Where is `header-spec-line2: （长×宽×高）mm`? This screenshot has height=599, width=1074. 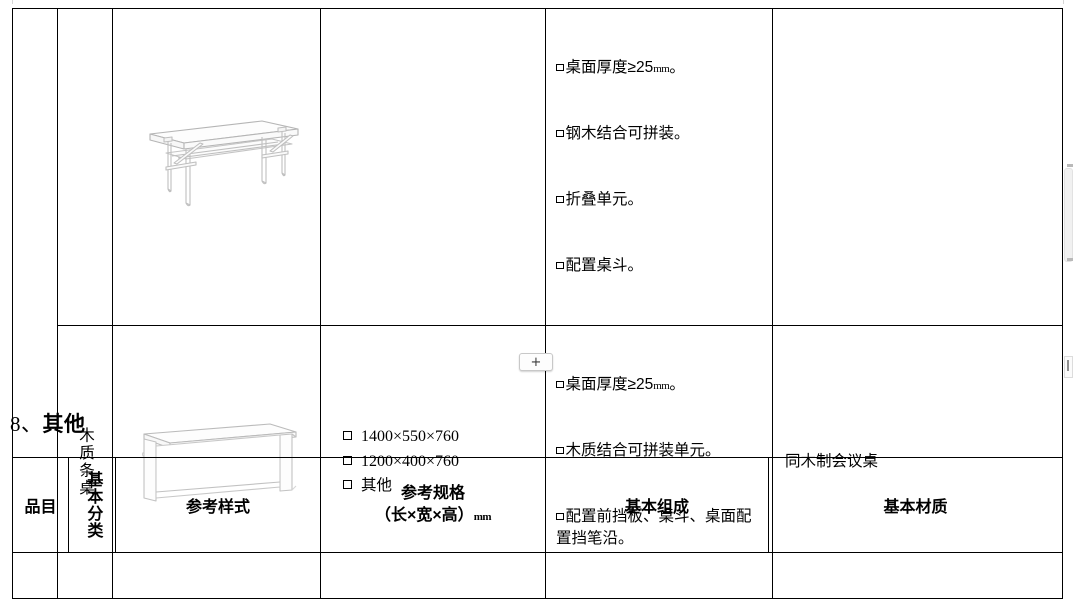 header-spec-line2: （长×宽×高）mm is located at coordinates (433, 515).